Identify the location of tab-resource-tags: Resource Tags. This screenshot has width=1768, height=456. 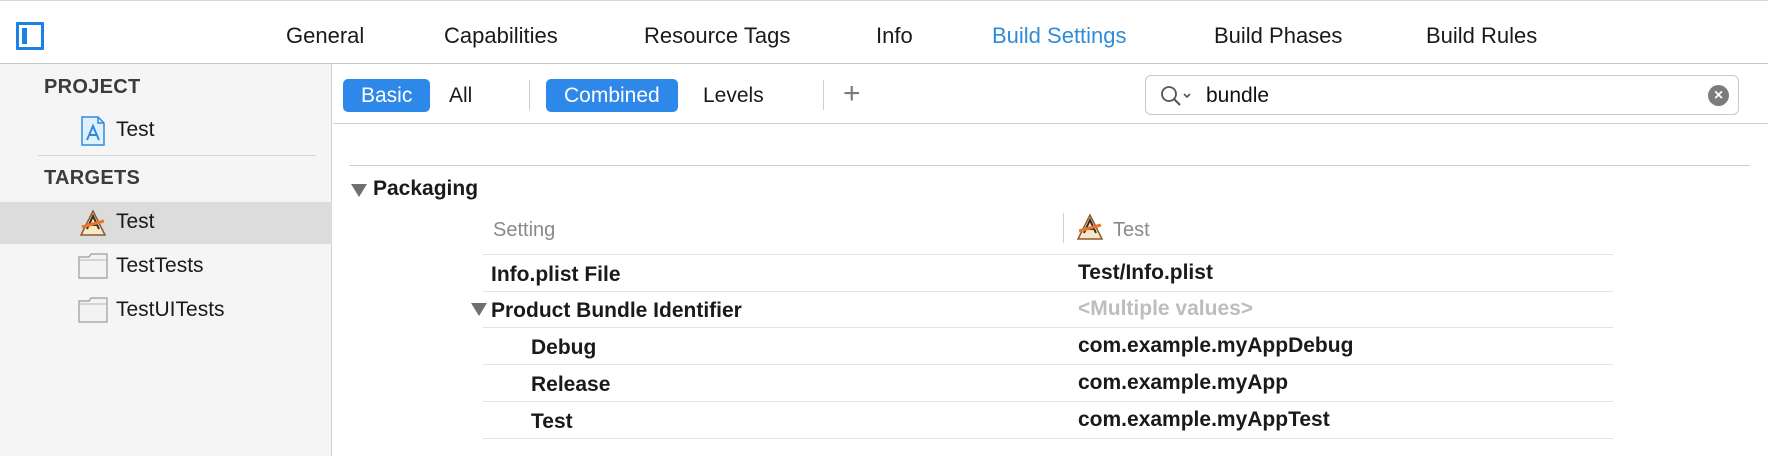
(717, 36).